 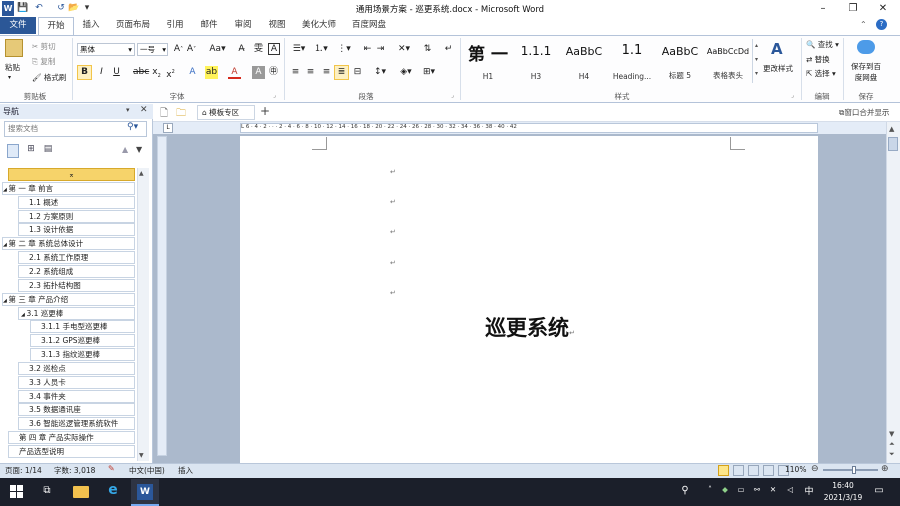 I want to click on paste-dropdown-icon: ▾, so click(x=9, y=77).